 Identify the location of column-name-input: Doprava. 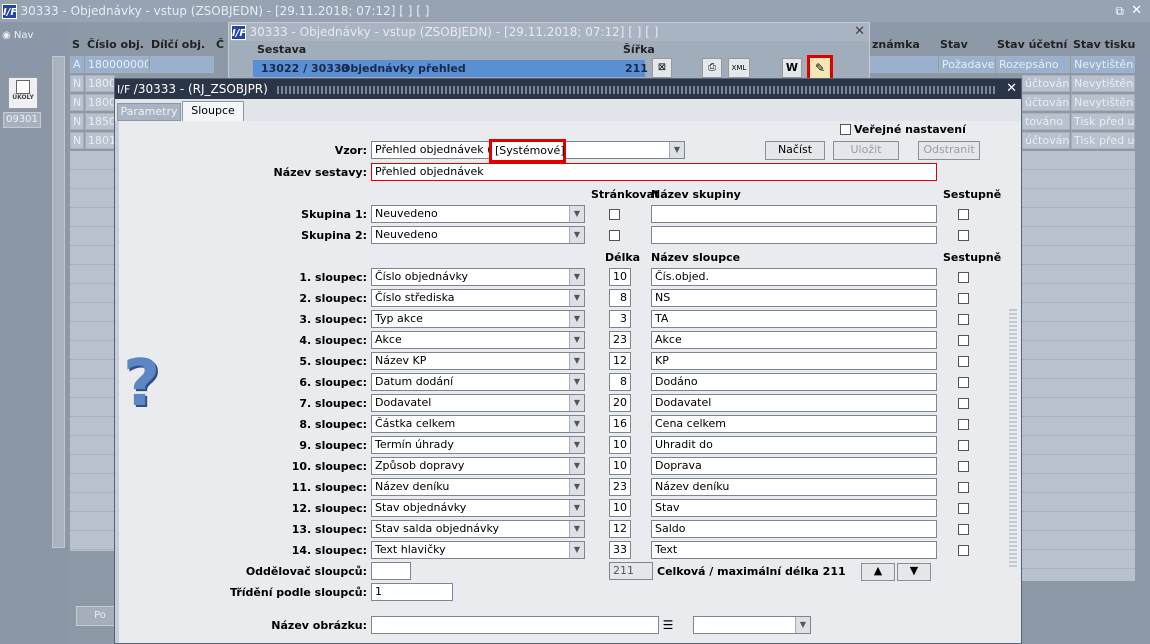
(794, 466).